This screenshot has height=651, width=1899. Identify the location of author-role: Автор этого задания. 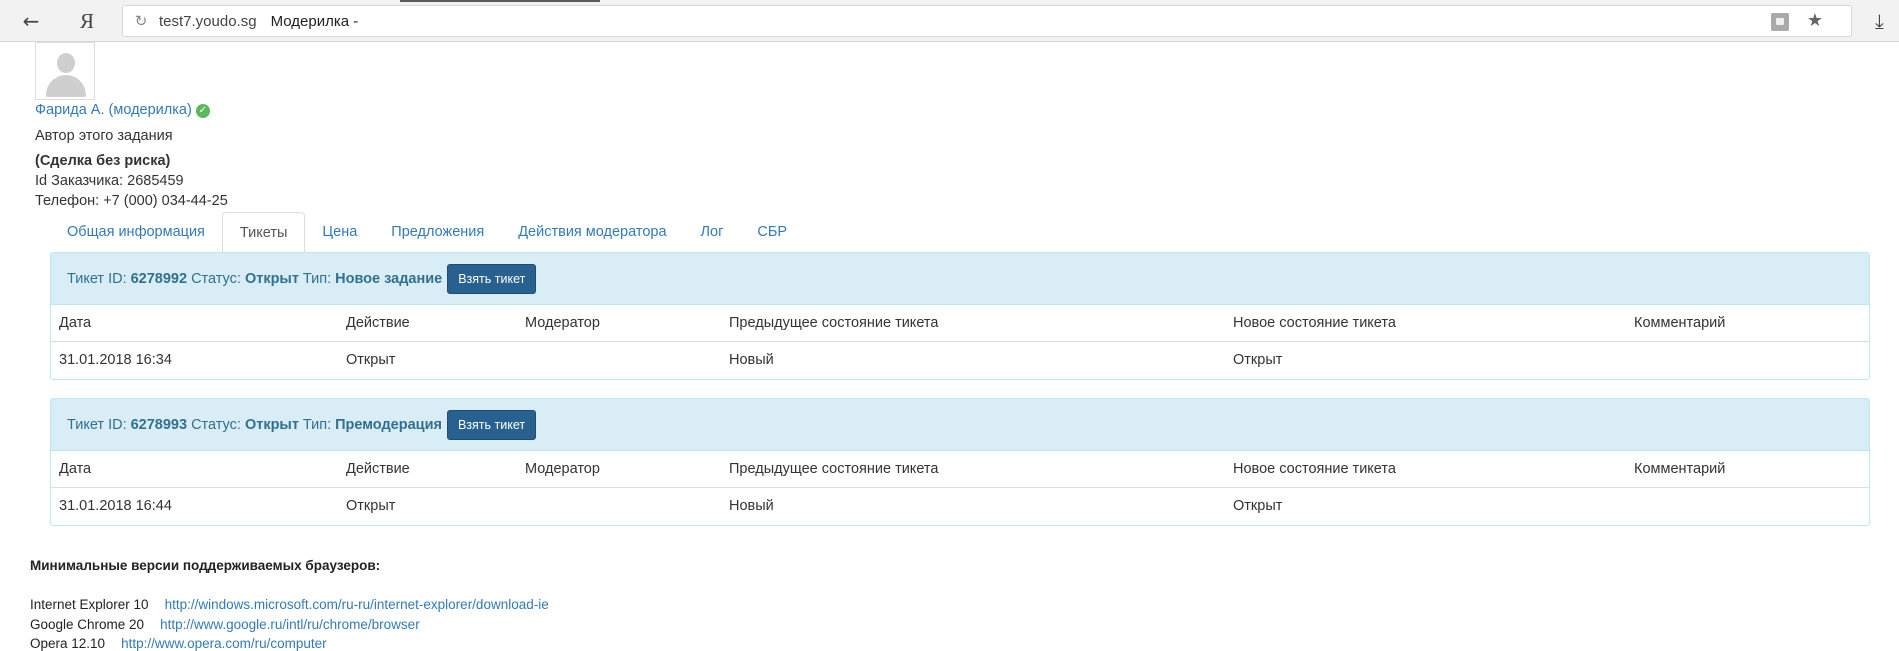
(104, 136).